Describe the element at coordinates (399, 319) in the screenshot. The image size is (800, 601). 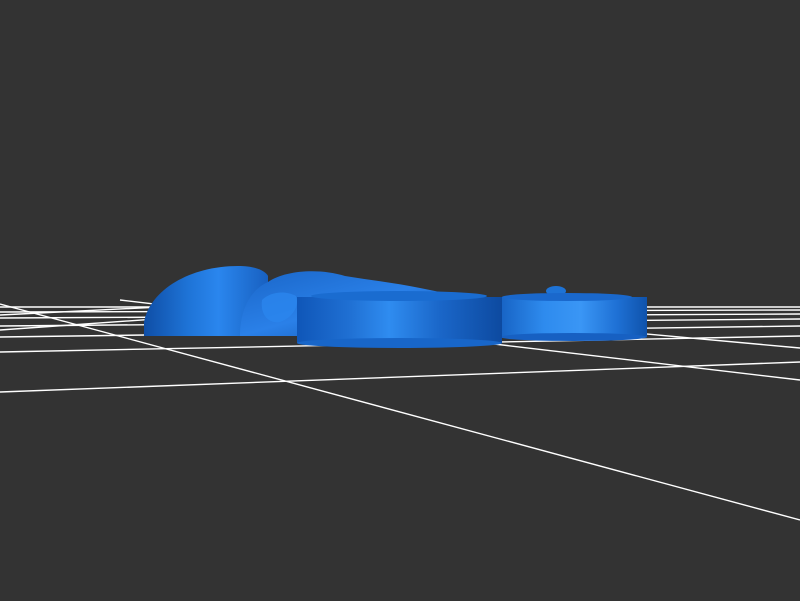
I see `cylinder-center` at that location.